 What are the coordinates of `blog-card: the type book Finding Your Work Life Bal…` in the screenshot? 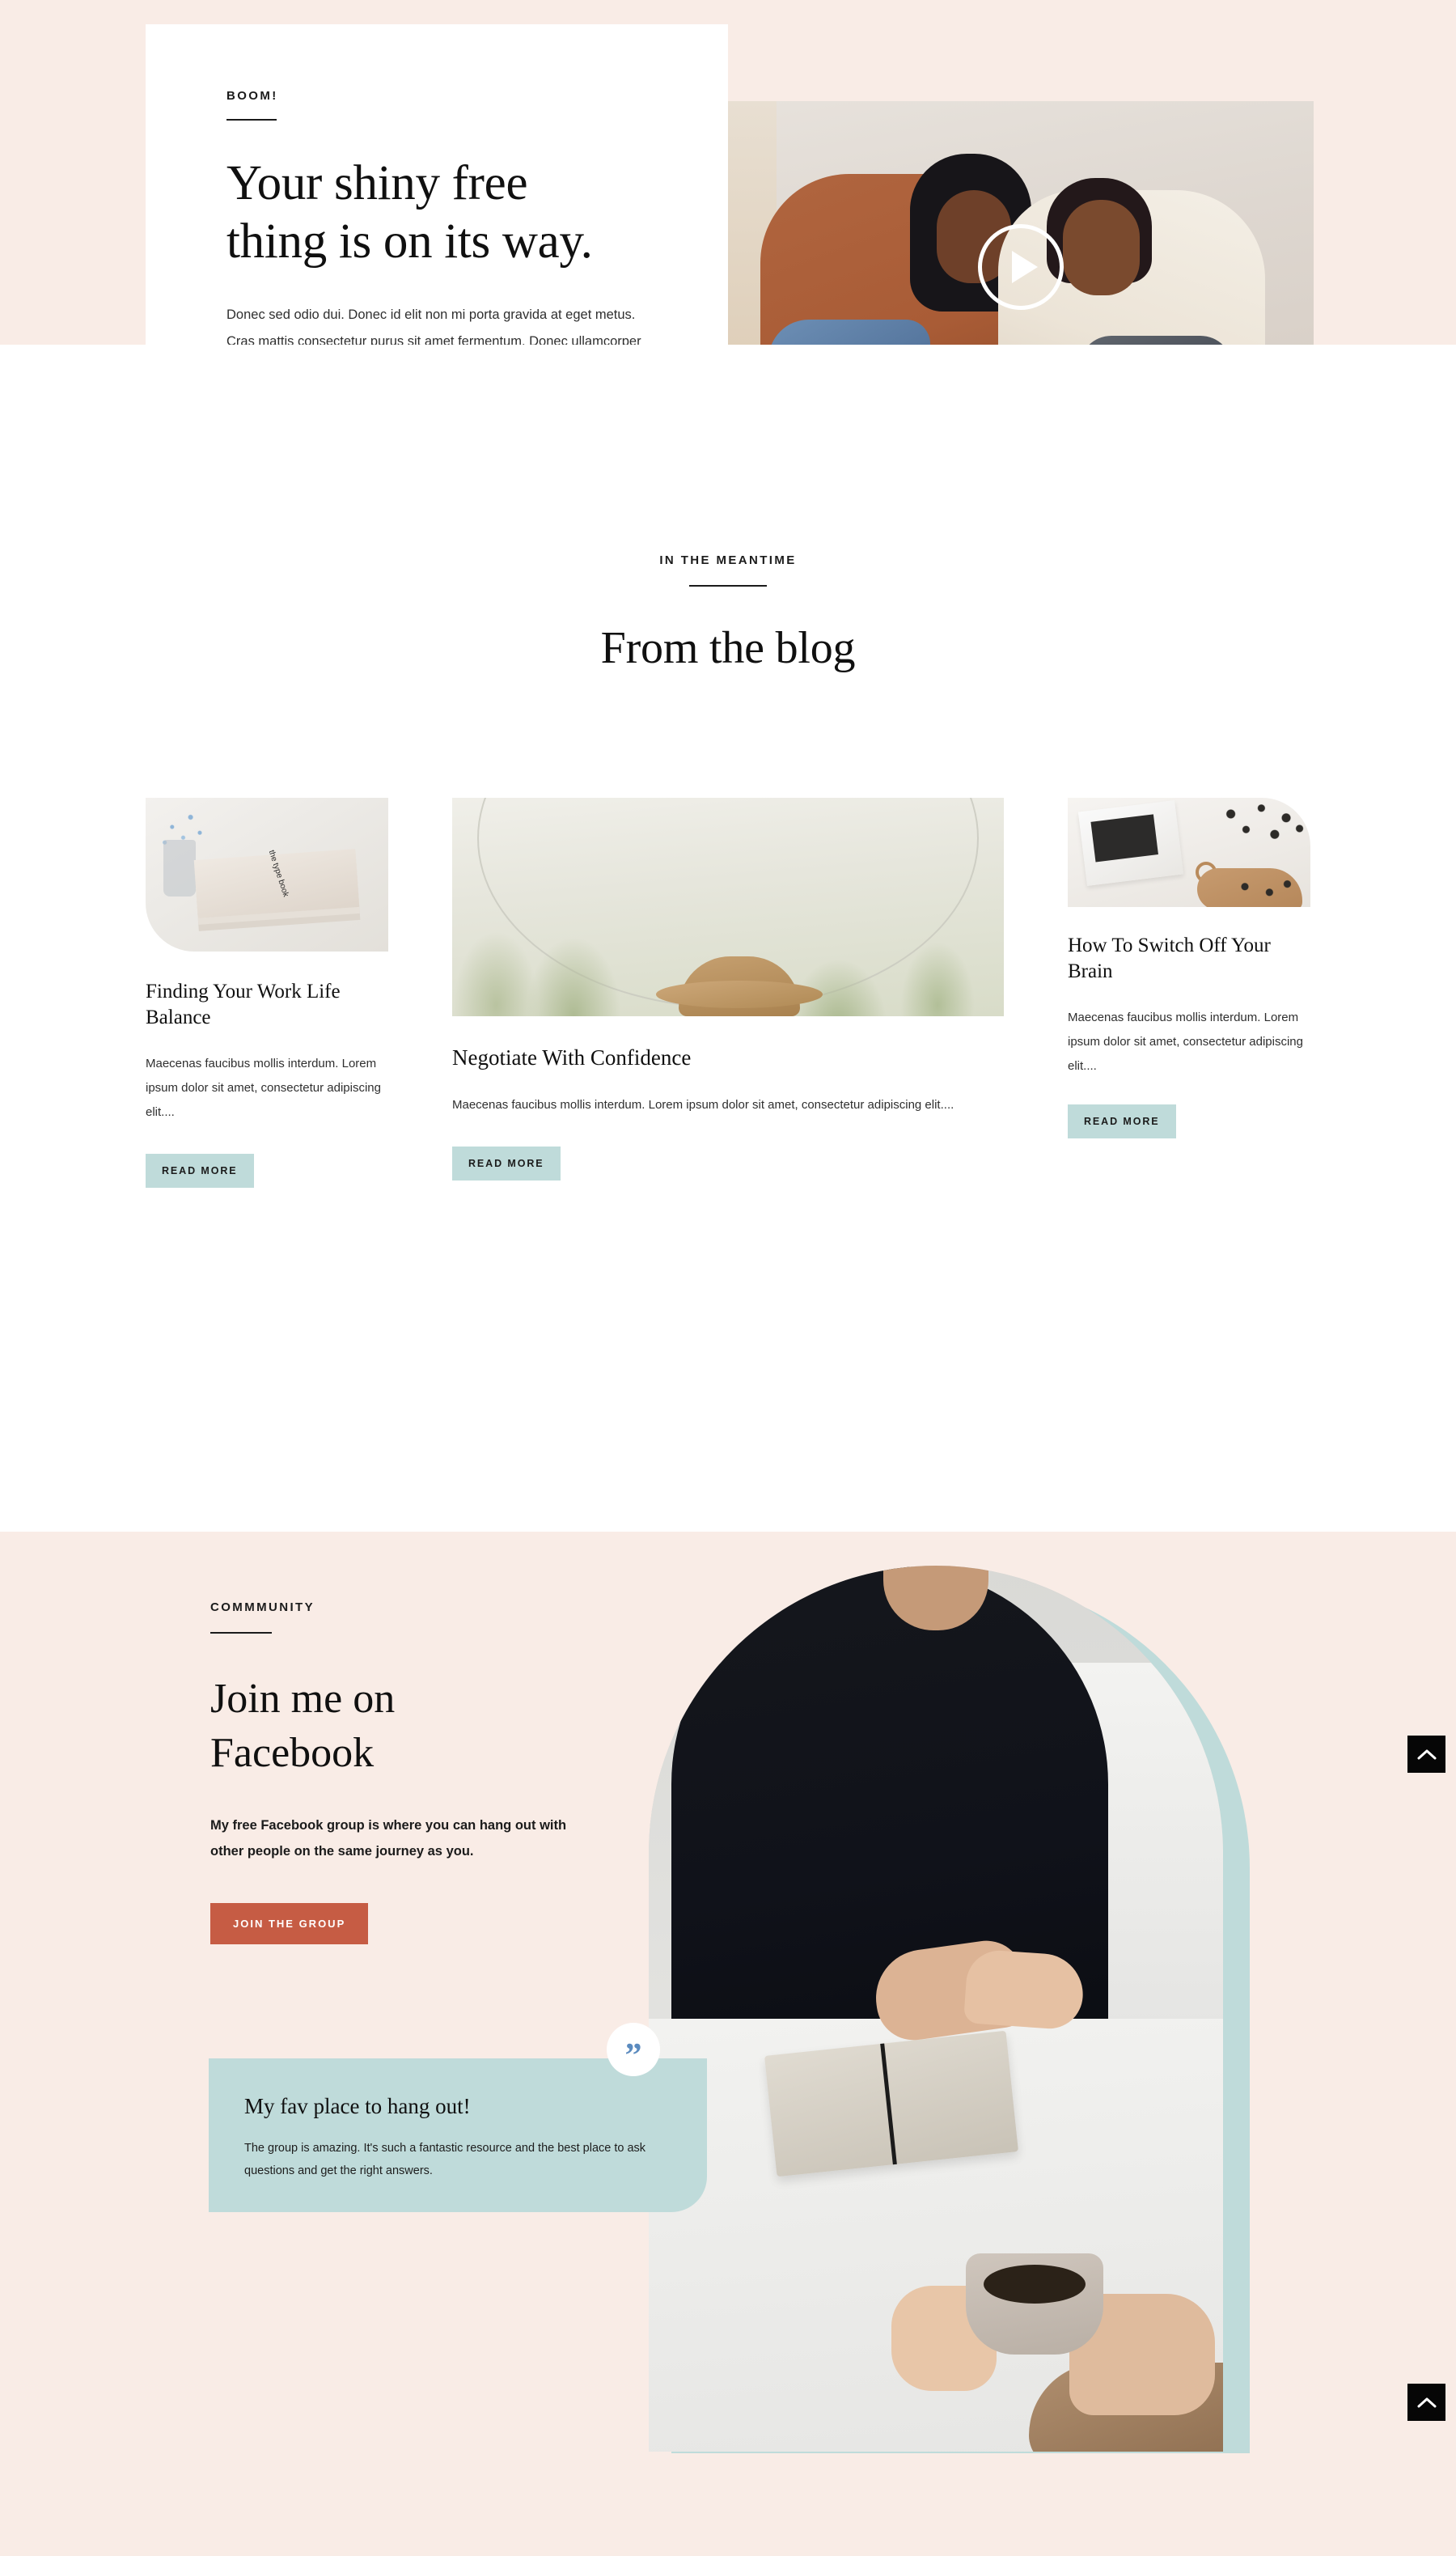 It's located at (267, 993).